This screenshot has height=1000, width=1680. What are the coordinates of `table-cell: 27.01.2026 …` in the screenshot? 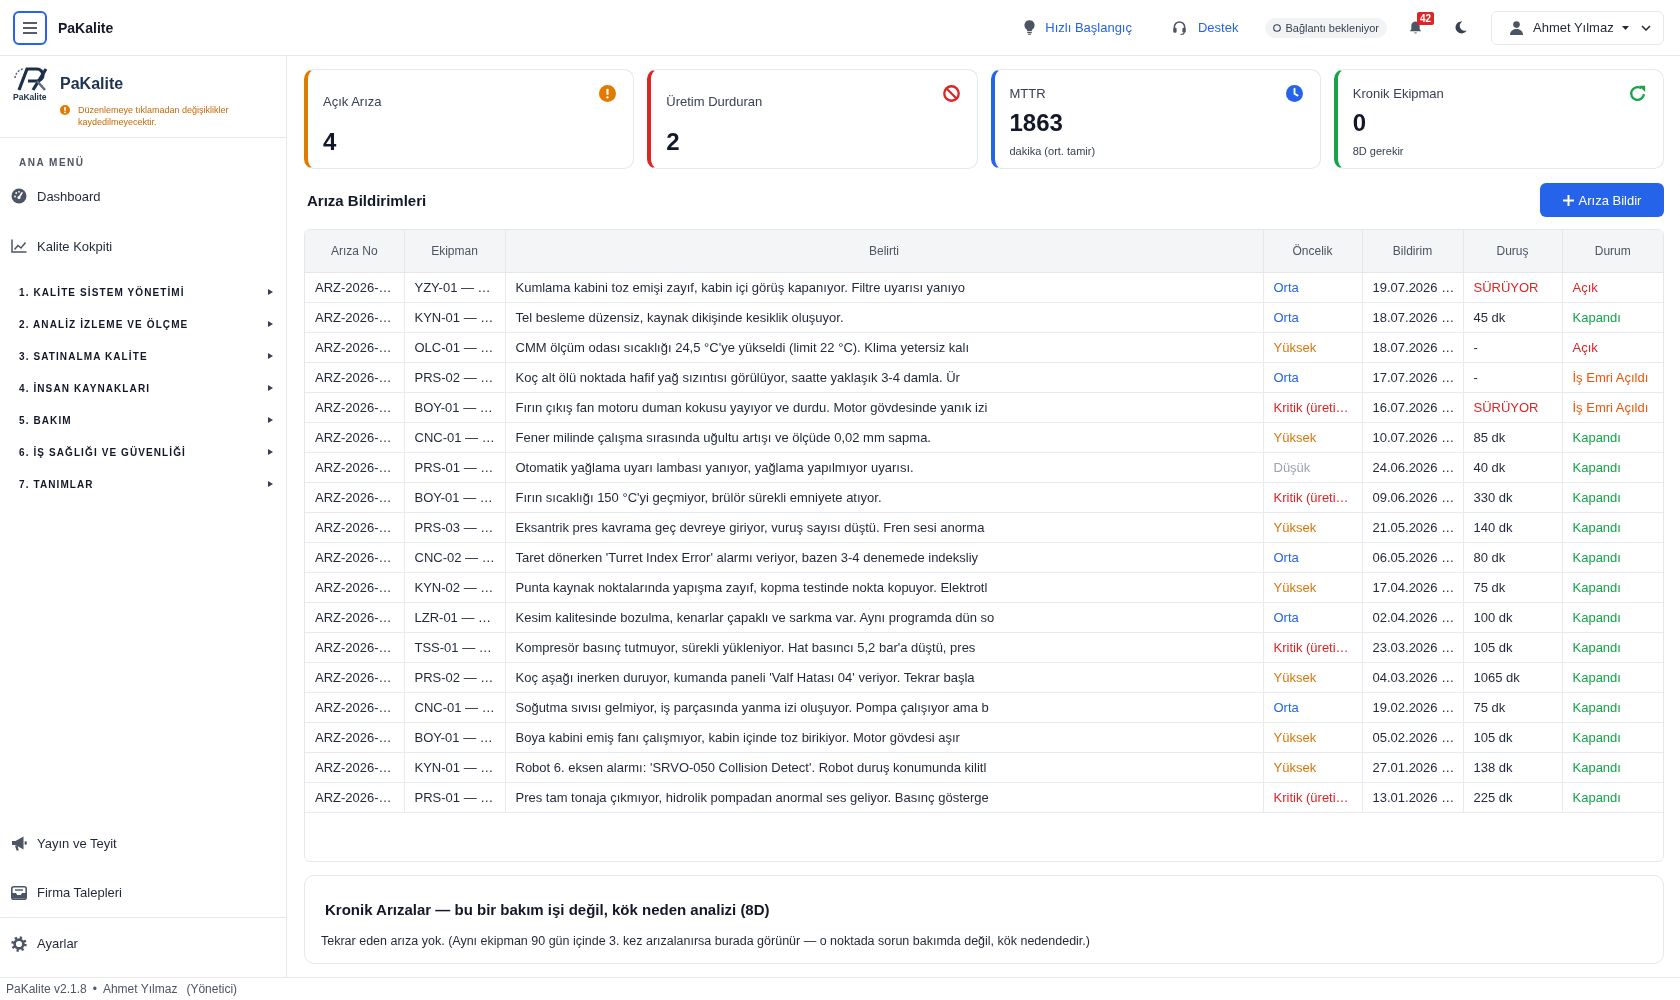 It's located at (1412, 767).